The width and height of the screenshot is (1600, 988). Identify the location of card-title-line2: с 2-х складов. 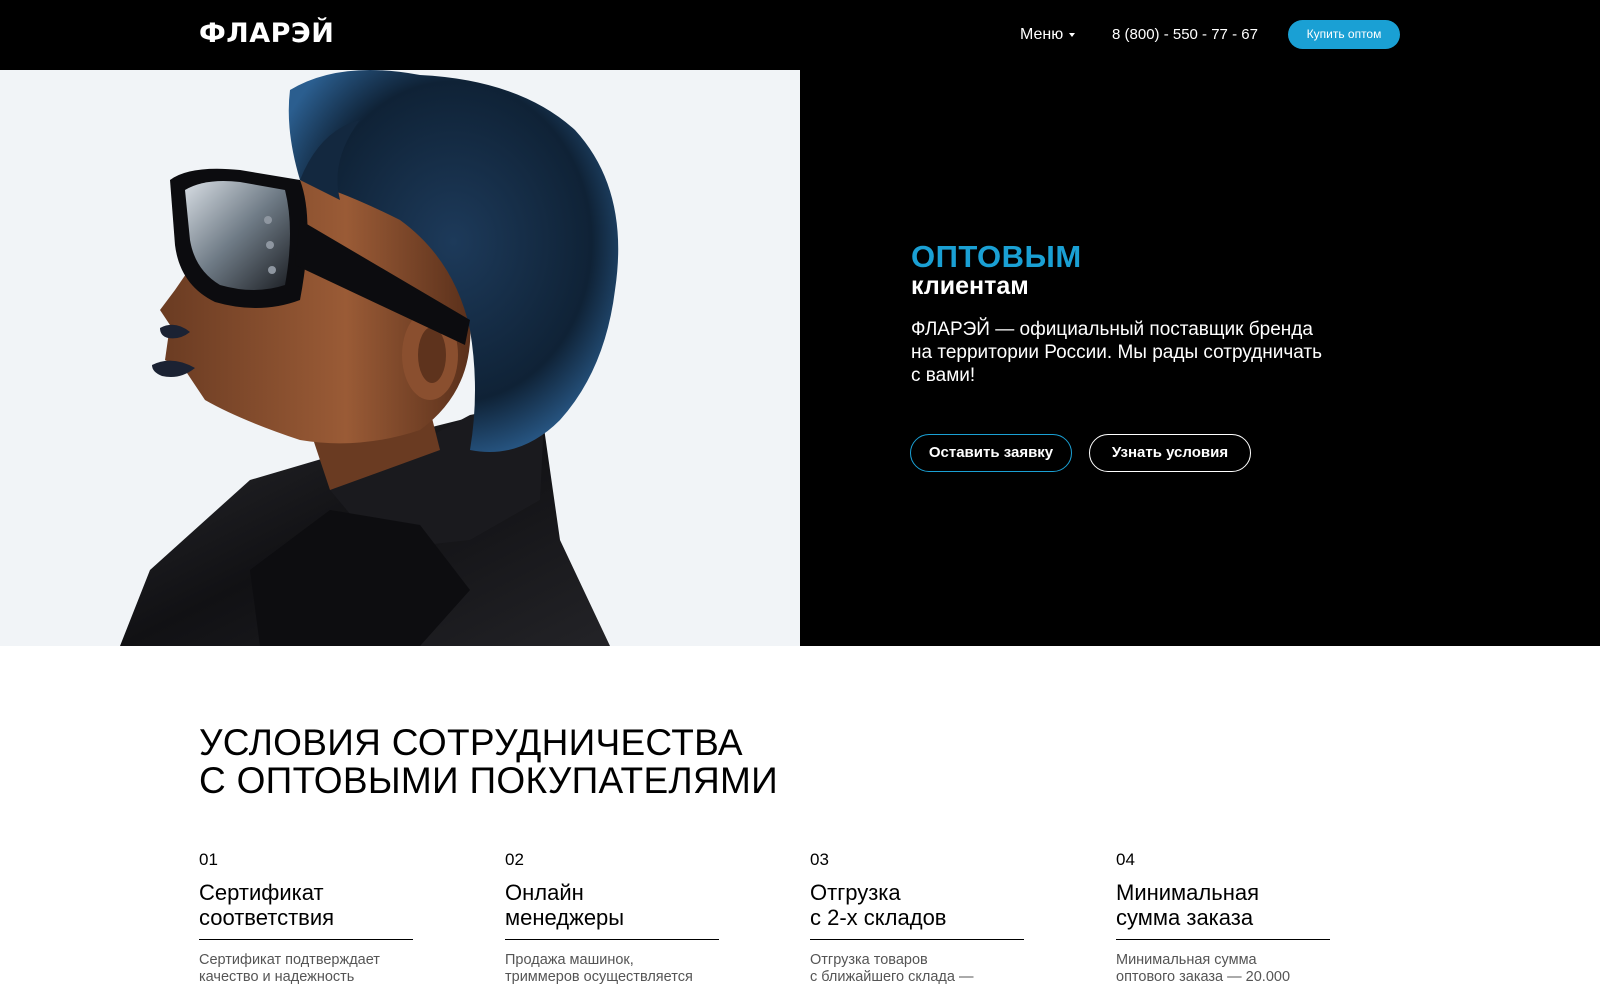
(878, 917).